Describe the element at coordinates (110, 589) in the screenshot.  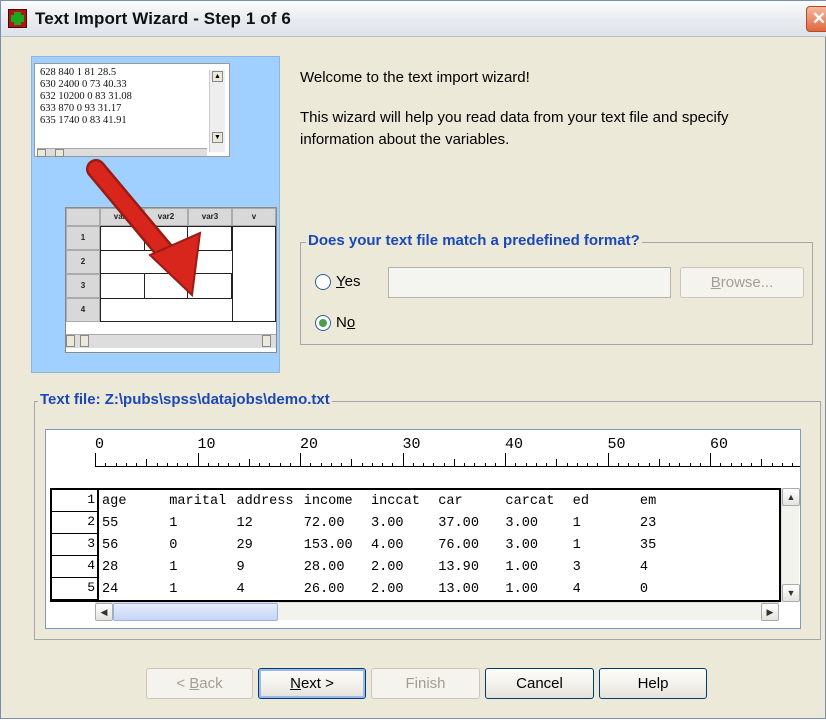
I see `data-cell: 24` at that location.